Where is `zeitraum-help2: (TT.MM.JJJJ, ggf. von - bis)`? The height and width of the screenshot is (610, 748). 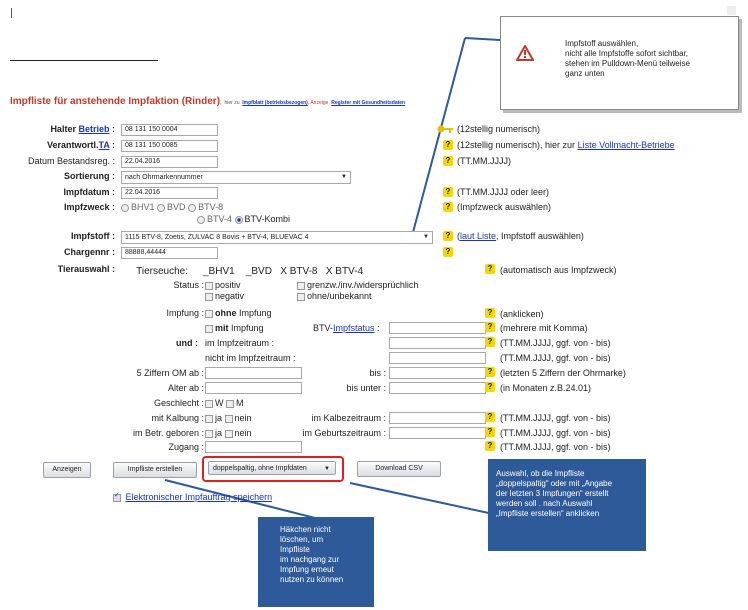
zeitraum-help2: (TT.MM.JJJJ, ggf. von - bis) is located at coordinates (555, 358).